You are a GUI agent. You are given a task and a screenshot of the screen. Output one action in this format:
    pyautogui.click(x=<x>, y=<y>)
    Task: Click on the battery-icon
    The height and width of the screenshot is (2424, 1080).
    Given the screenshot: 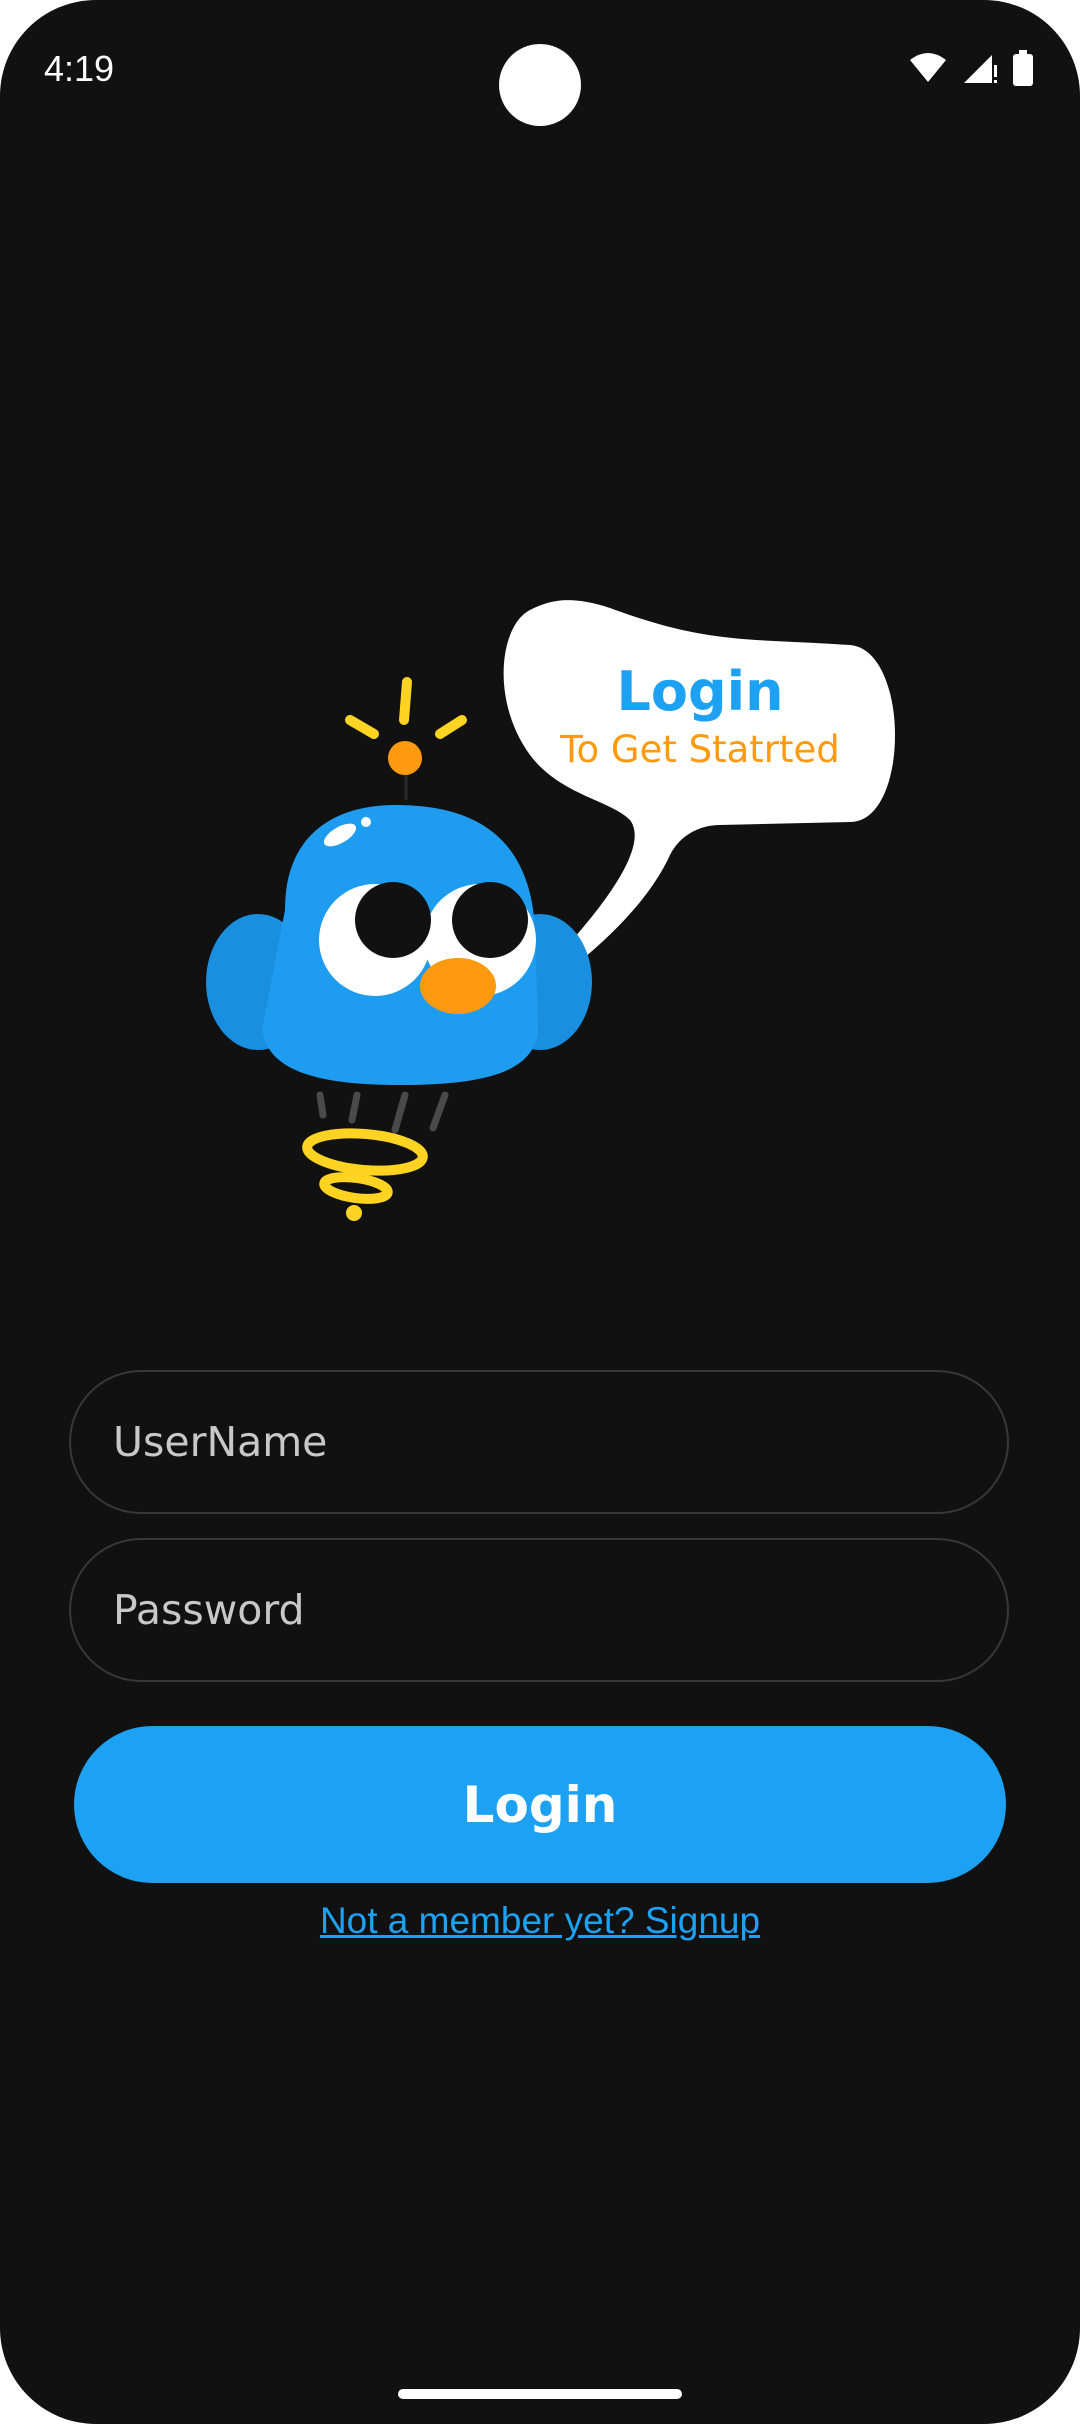 What is the action you would take?
    pyautogui.click(x=1023, y=70)
    